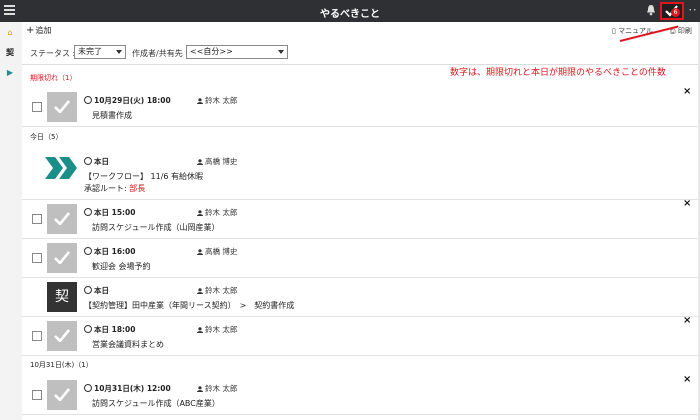 This screenshot has width=700, height=420. I want to click on todo-due: 10月31日(木) 12:00, so click(127, 388).